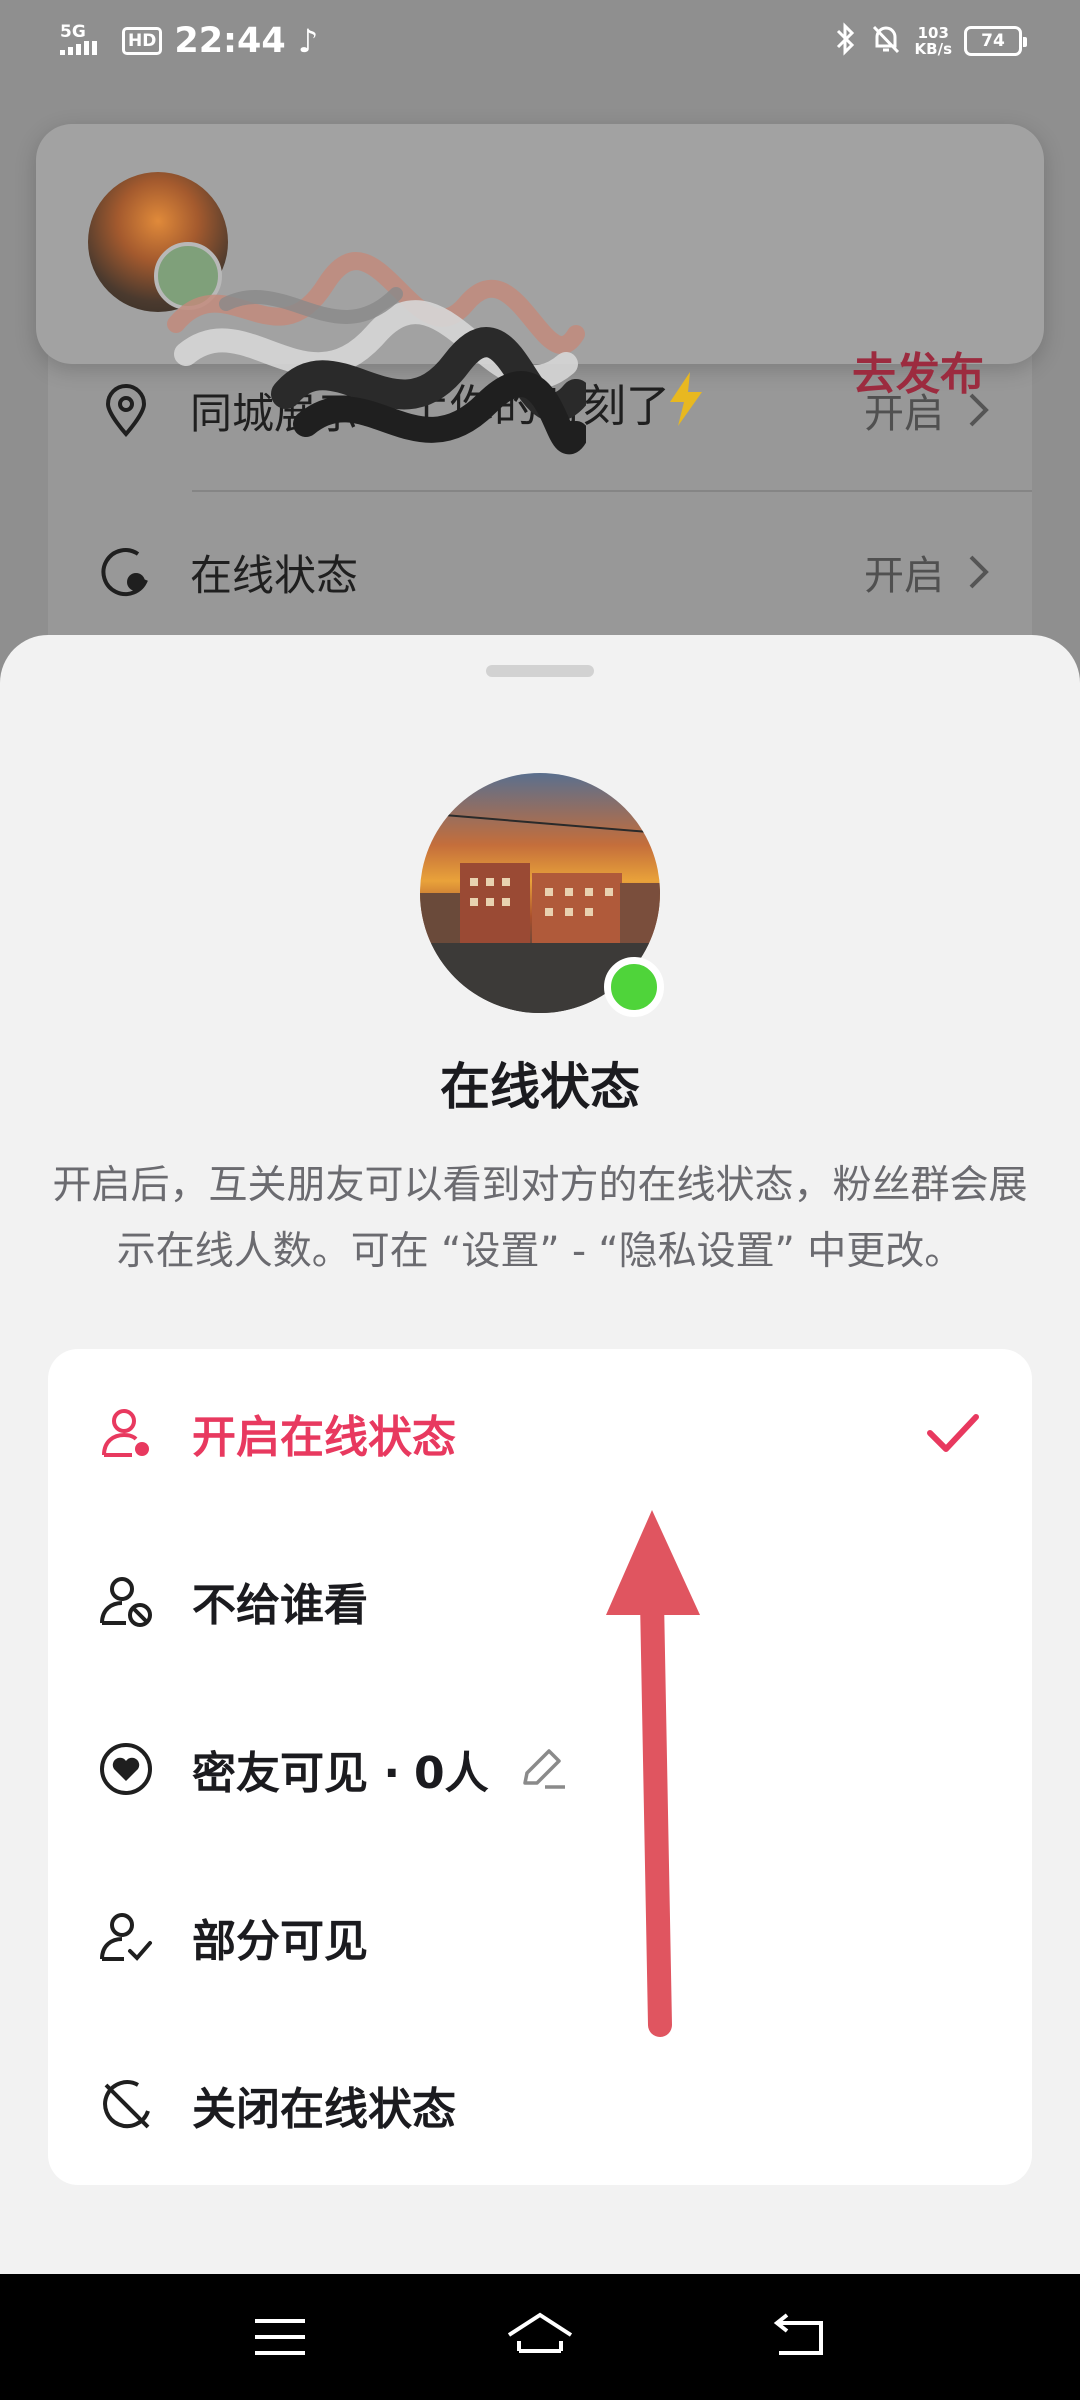 This screenshot has height=2400, width=1080. I want to click on person-check-icon, so click(126, 1937).